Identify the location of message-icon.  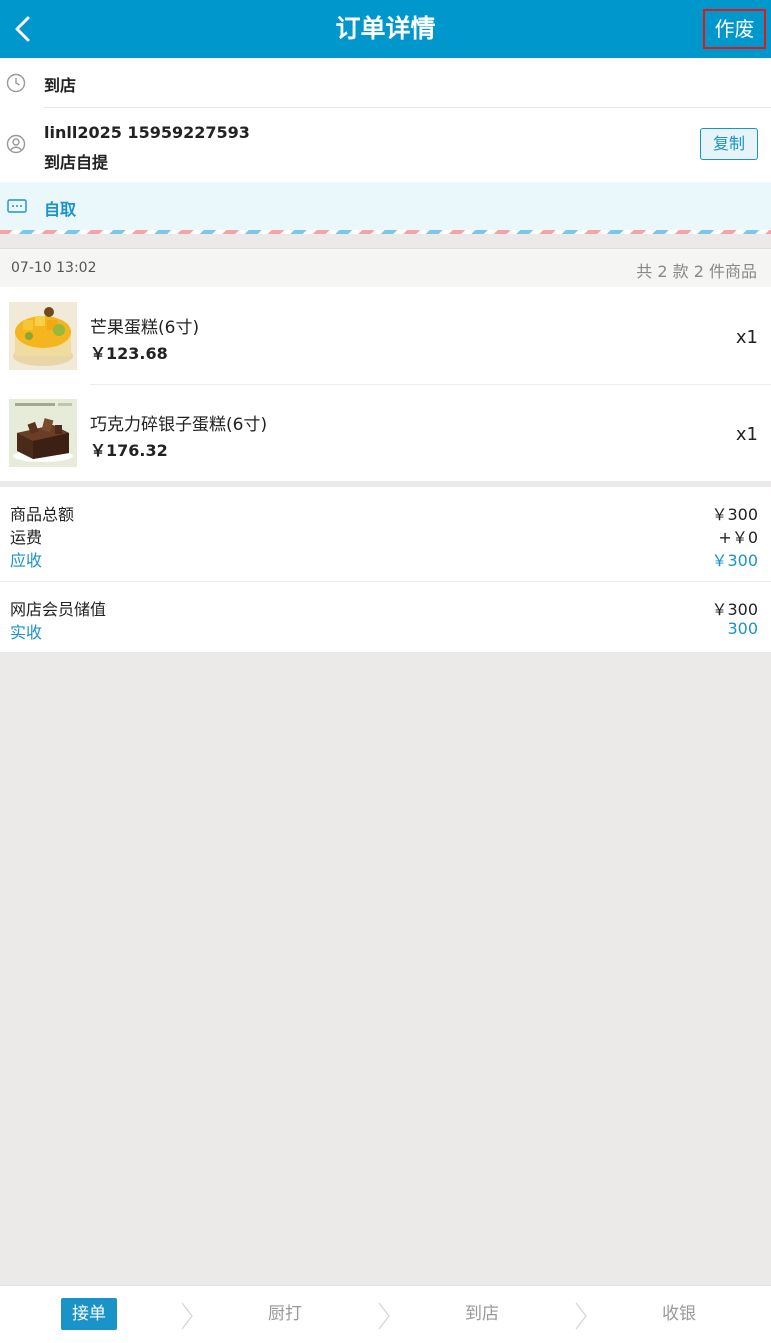
(17, 206).